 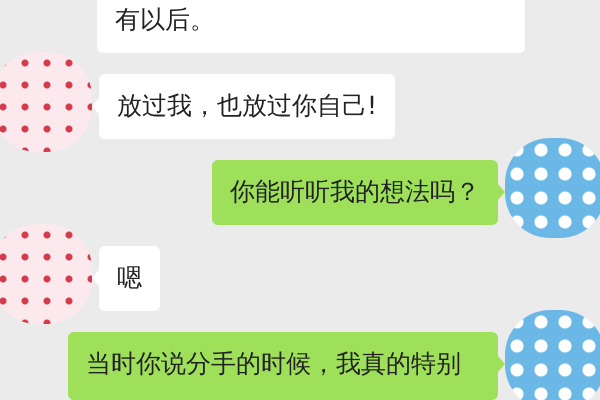 What do you see at coordinates (311, 26) in the screenshot?
I see `message-bubble: 有以后。` at bounding box center [311, 26].